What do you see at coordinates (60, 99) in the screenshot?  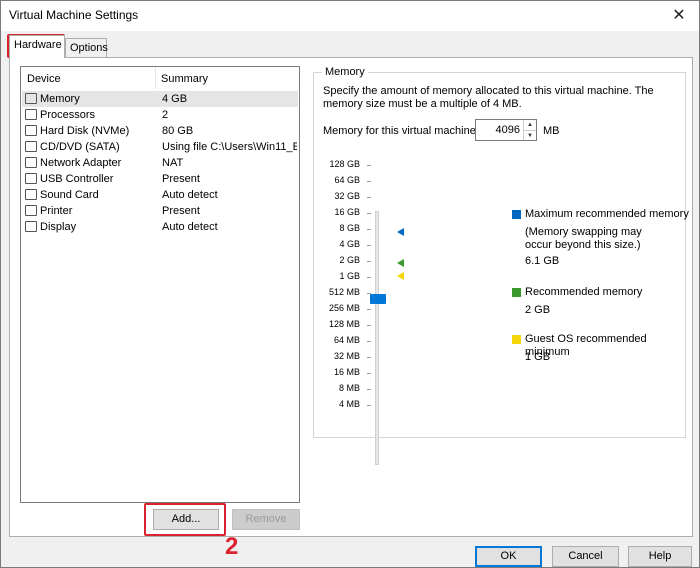 I see `device-name: Memory` at bounding box center [60, 99].